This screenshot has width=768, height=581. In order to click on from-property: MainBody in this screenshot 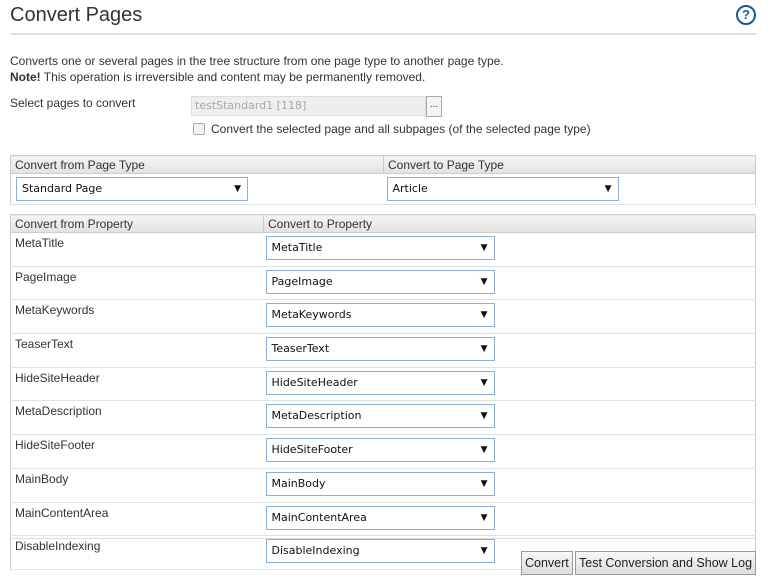, I will do `click(137, 485)`.